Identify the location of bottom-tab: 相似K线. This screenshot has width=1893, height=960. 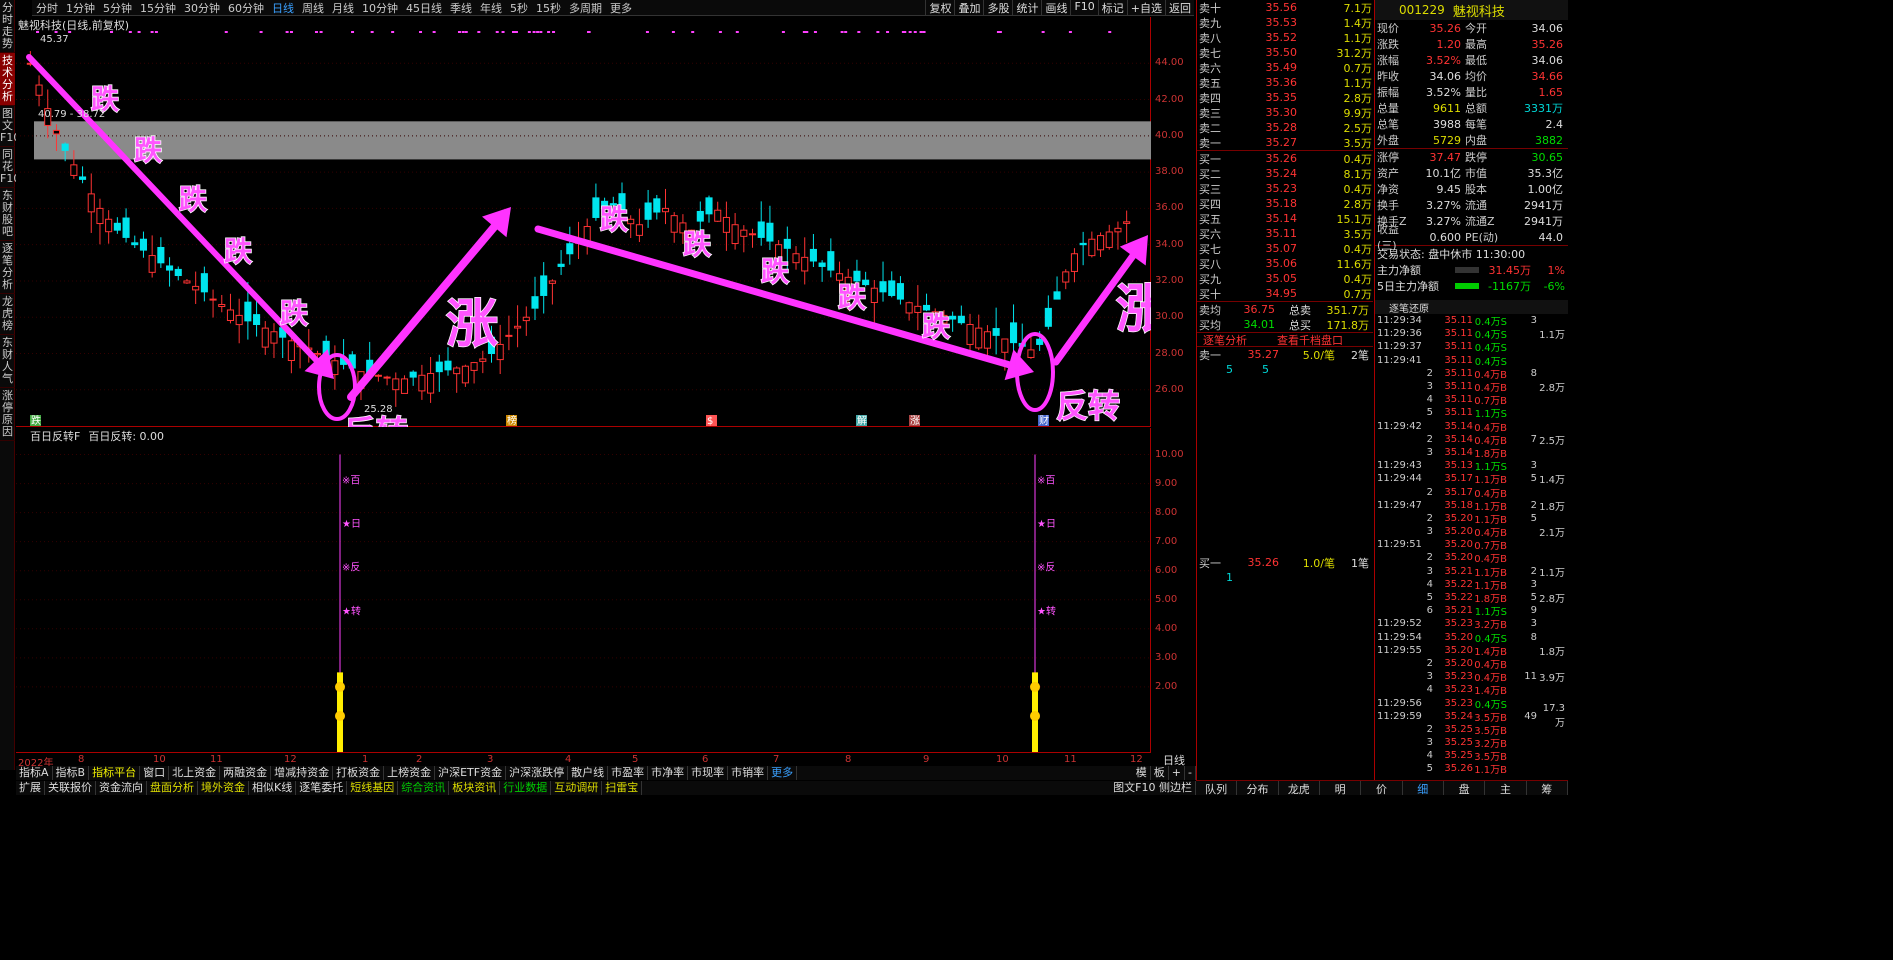
(273, 788).